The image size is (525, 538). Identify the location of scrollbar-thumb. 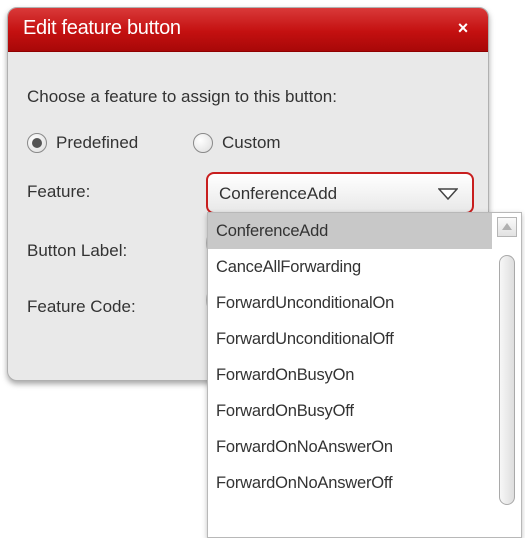
(507, 380).